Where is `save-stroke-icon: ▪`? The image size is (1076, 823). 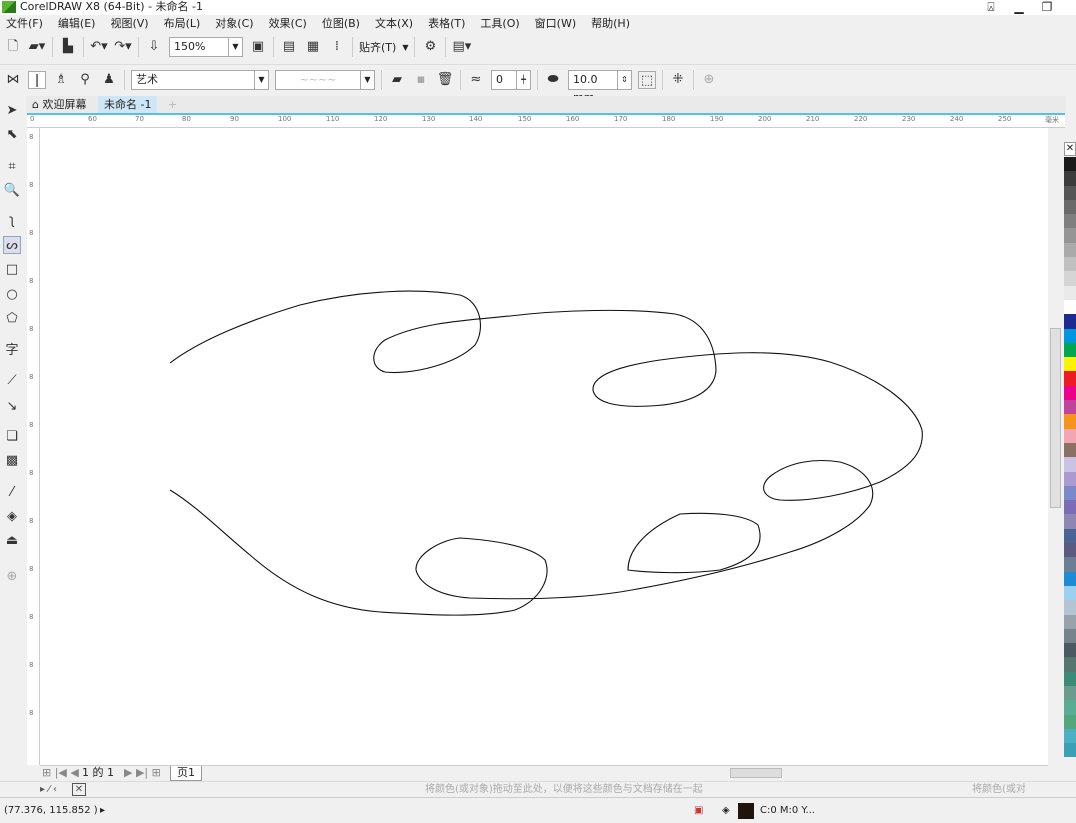
save-stroke-icon: ▪ is located at coordinates (421, 80).